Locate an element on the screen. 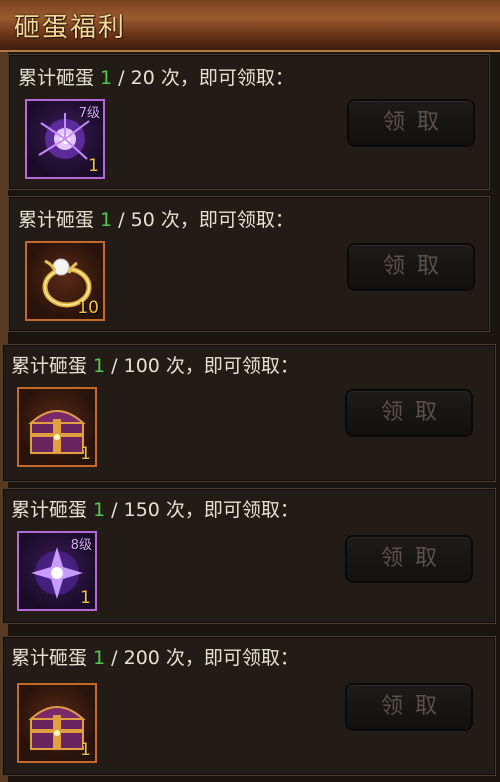 The height and width of the screenshot is (782, 500). panel-header: 砸蛋福利 is located at coordinates (250, 26).